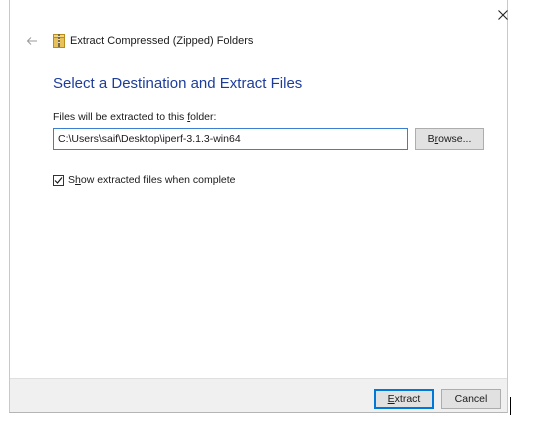 Image resolution: width=537 pixels, height=423 pixels. What do you see at coordinates (510, 406) in the screenshot?
I see `text-cursor` at bounding box center [510, 406].